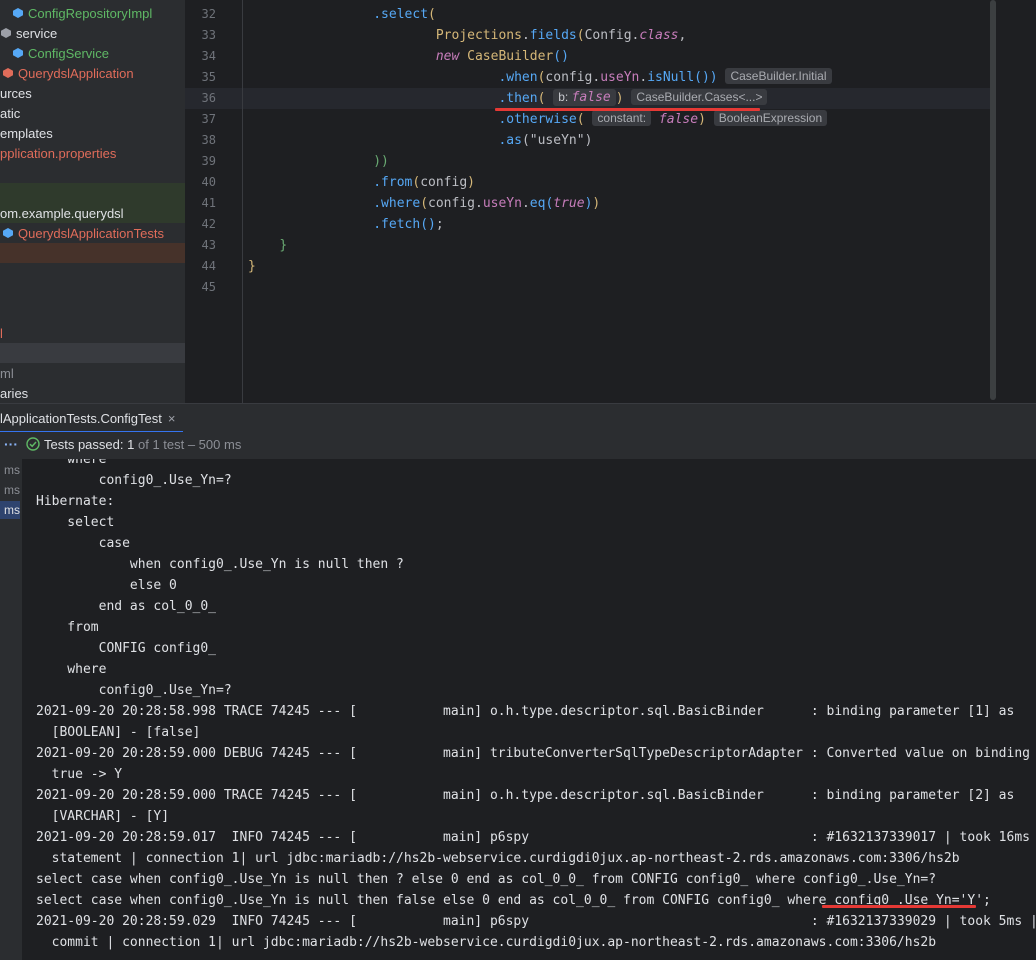 The image size is (1036, 960). I want to click on tree-item: QuerydslApplication, so click(68, 74).